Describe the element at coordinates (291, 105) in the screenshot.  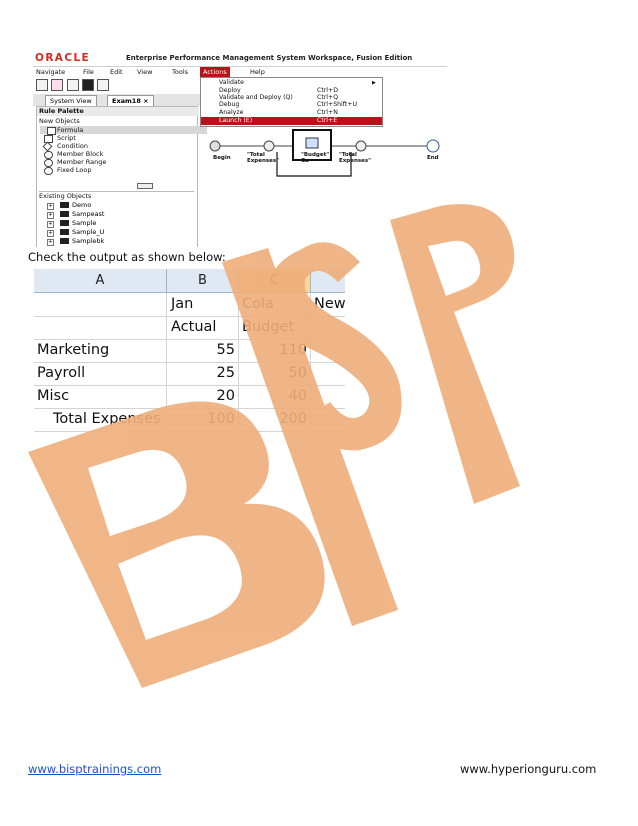
I see `menu-item-debug: Debug Ctrl+Shift+U` at that location.